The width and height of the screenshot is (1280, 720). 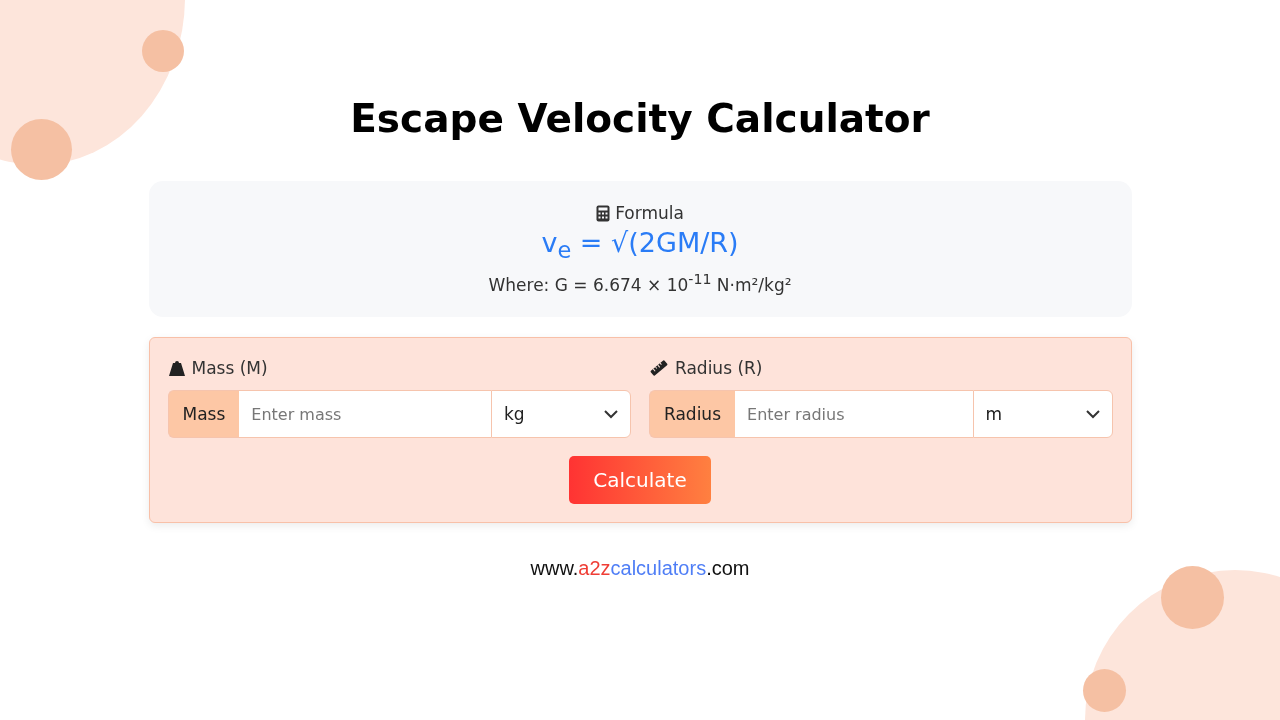 I want to click on field-label: Mass (M), so click(x=229, y=368).